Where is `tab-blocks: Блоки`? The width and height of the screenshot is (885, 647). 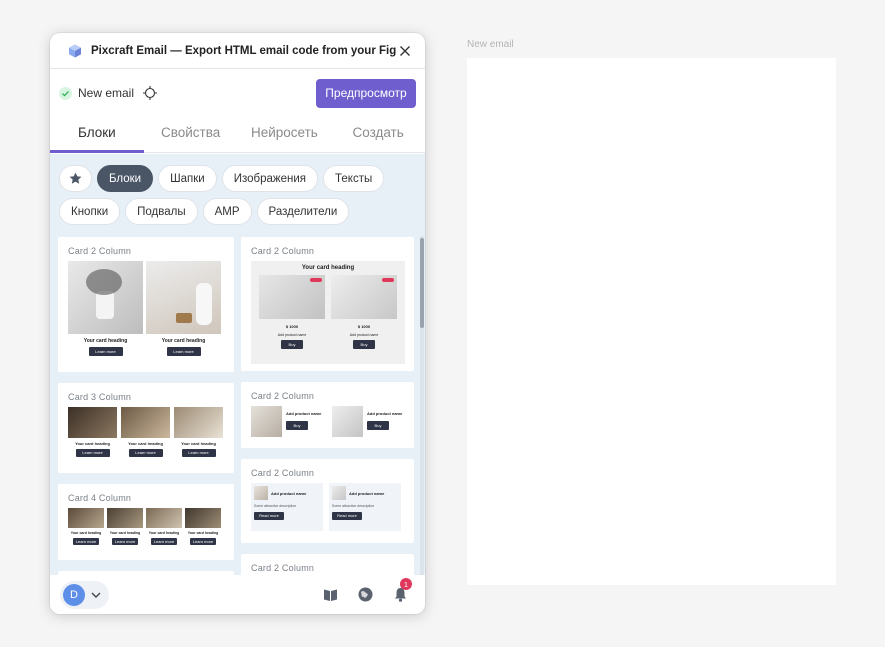 tab-blocks: Блоки is located at coordinates (97, 135).